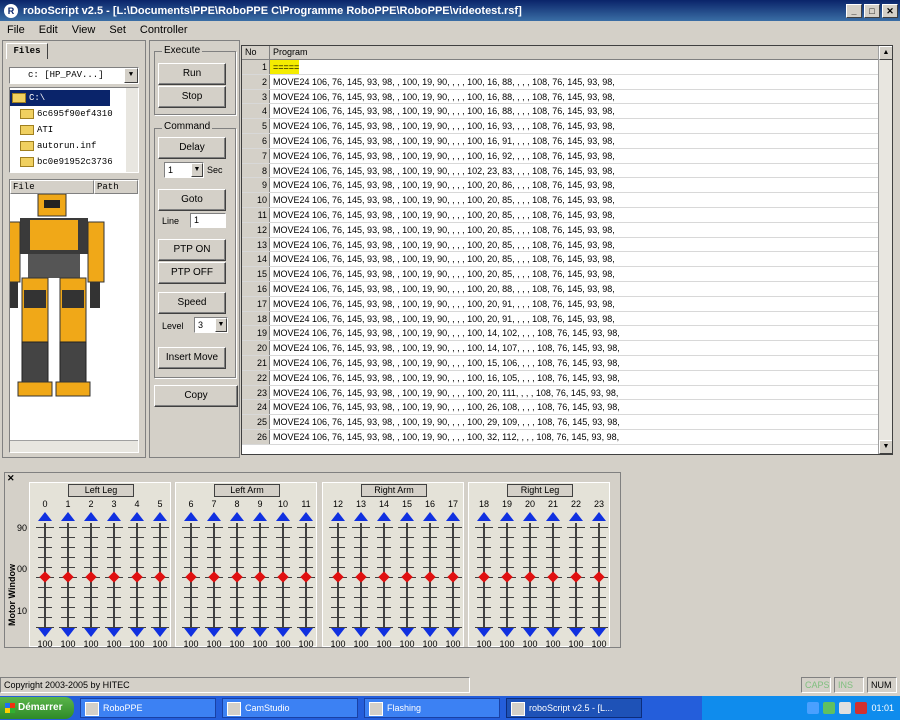  I want to click on scroll-up-icon: ▲, so click(885, 53).